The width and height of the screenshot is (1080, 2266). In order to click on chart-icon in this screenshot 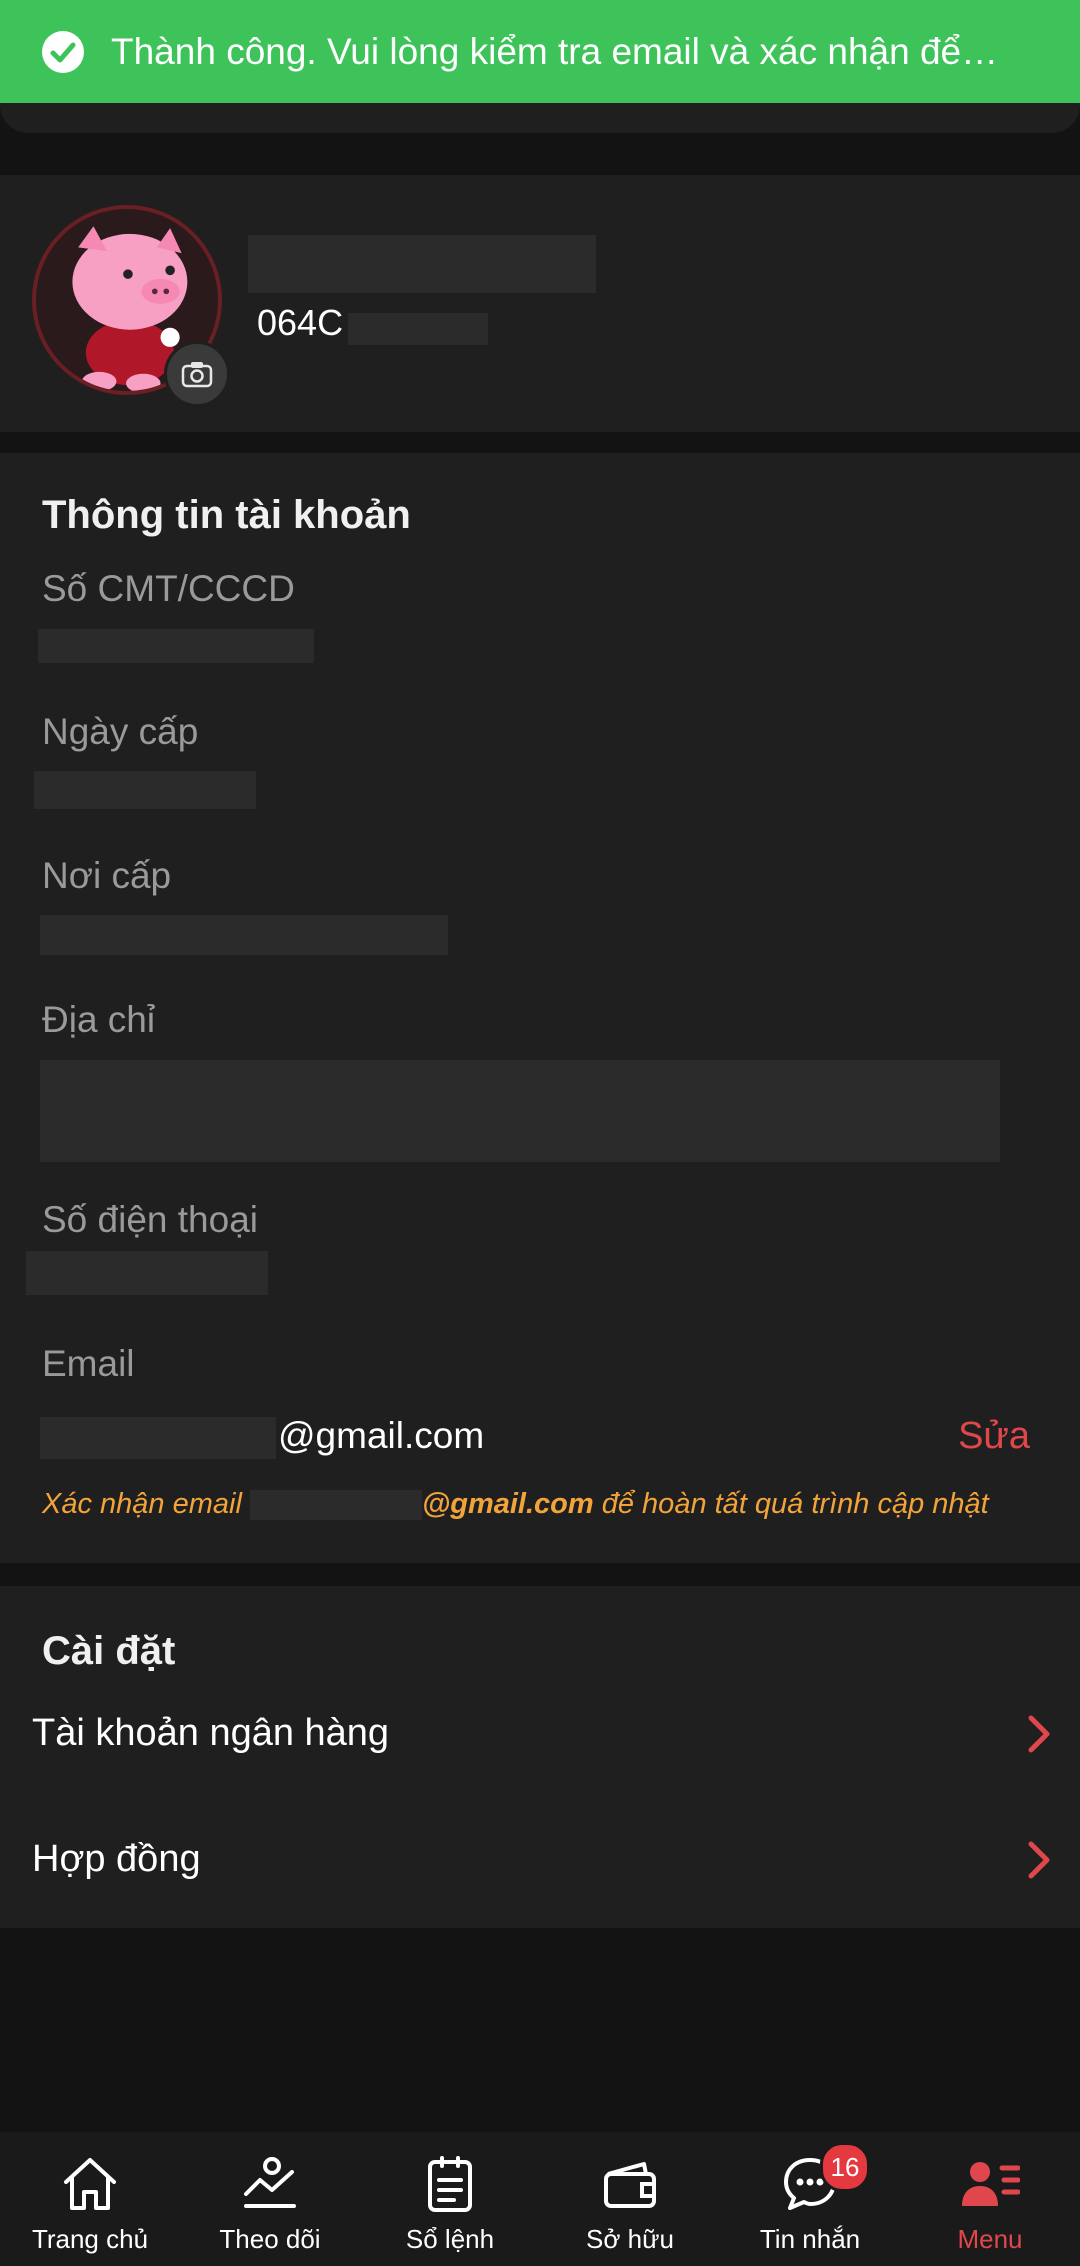, I will do `click(270, 2182)`.